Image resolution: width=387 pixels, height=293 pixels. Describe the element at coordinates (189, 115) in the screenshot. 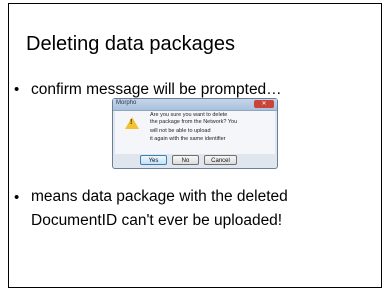

I see `dialog-message-line-1: Are you sure you want to delete` at that location.